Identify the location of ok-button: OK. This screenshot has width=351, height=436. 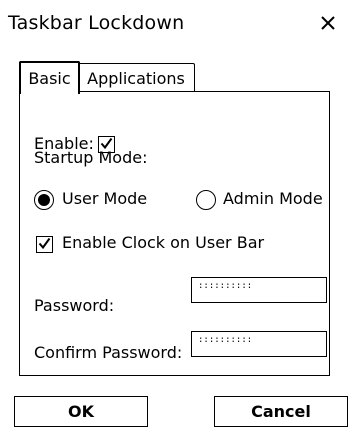
(81, 411).